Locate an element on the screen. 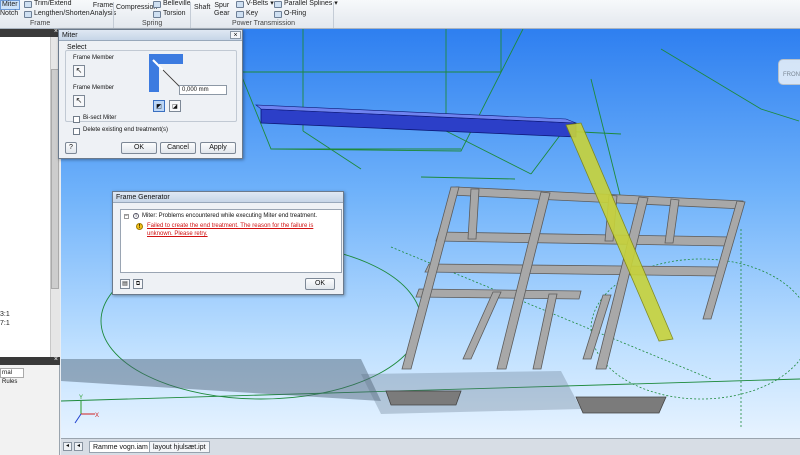 This screenshot has width=800, height=455. viewcube: FRON is located at coordinates (789, 72).